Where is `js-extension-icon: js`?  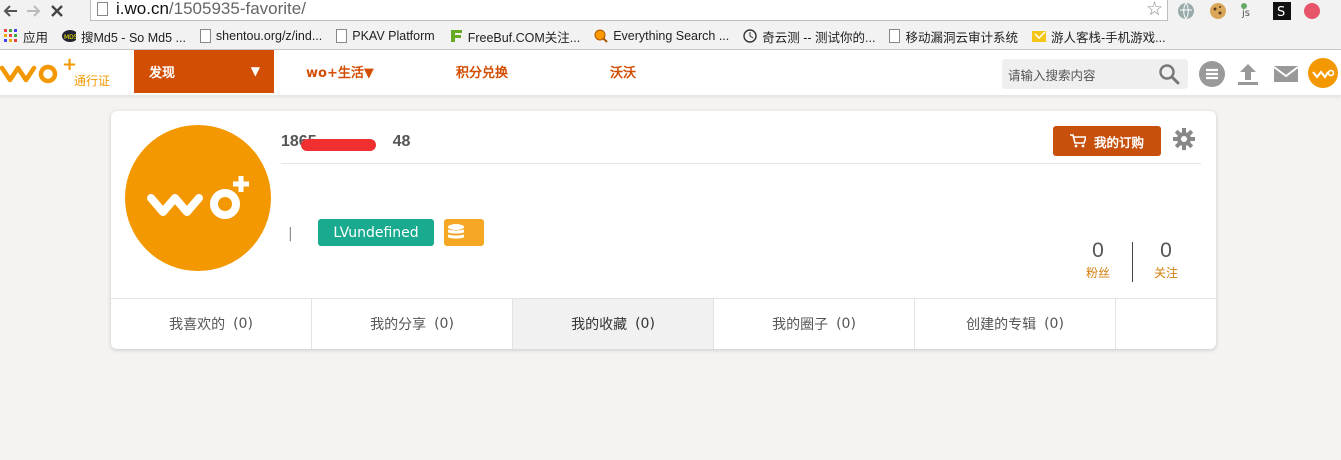 js-extension-icon: js is located at coordinates (1250, 11).